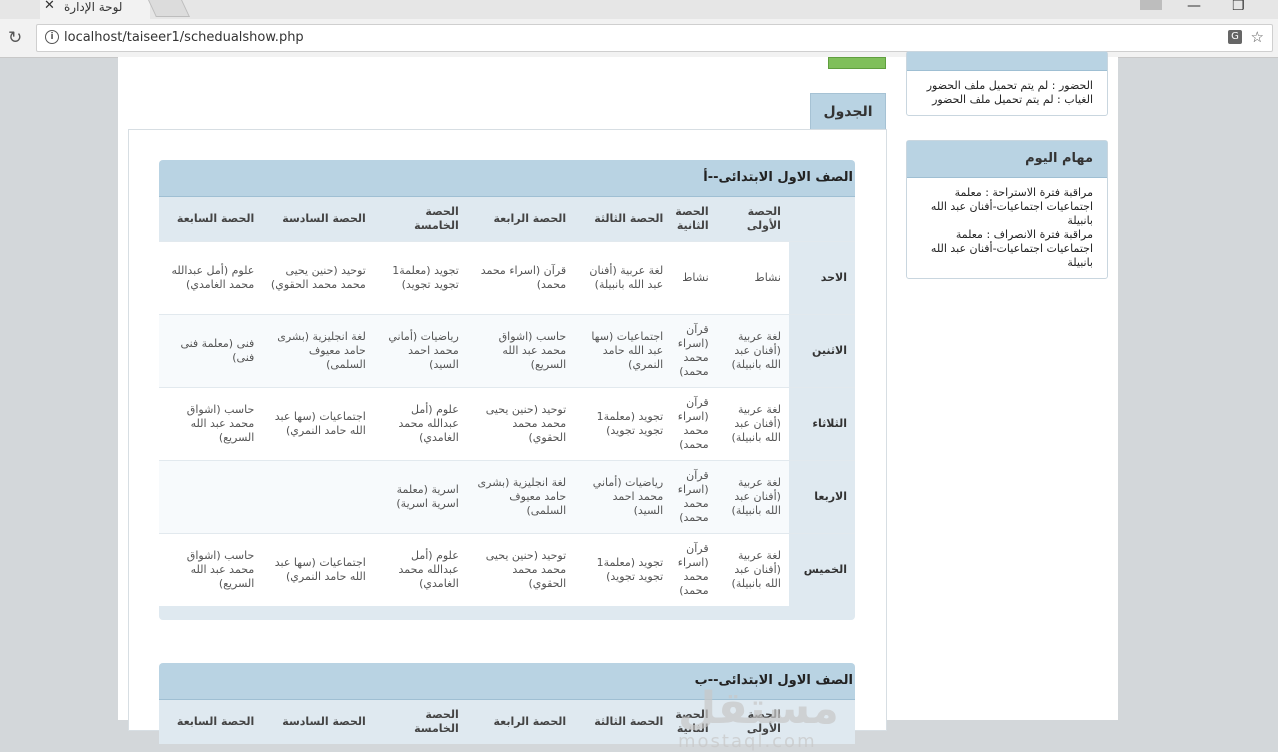  Describe the element at coordinates (49, 6) in the screenshot. I see `tab-close-icon: ✕` at that location.